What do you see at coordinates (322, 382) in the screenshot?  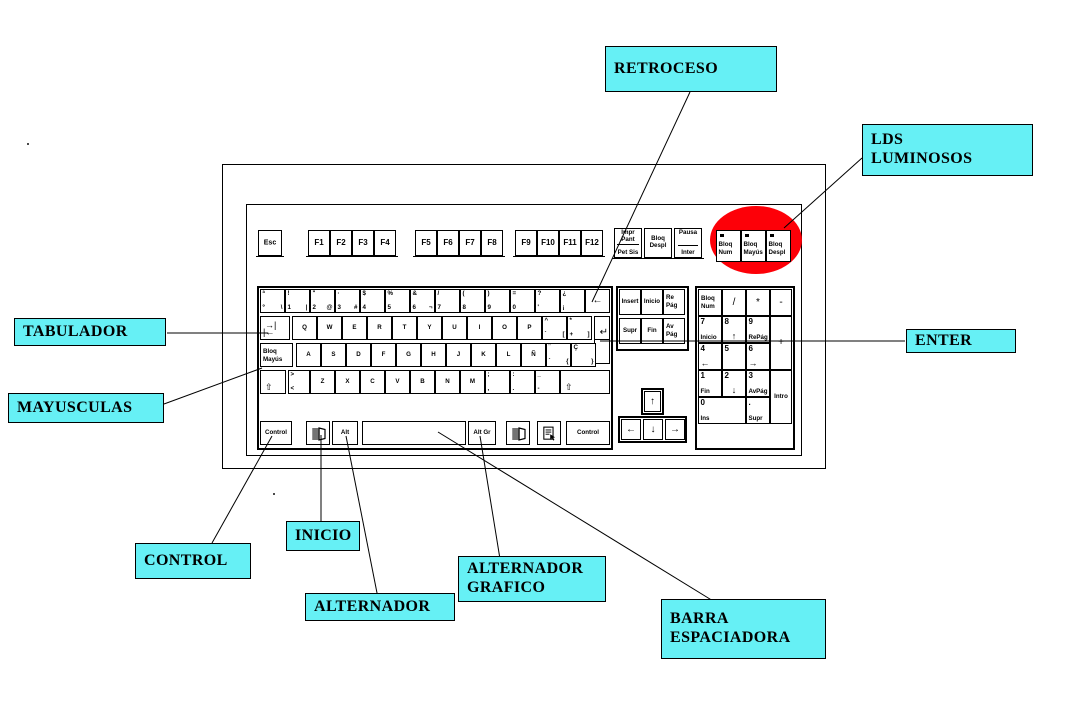 I see `key-z: Z` at bounding box center [322, 382].